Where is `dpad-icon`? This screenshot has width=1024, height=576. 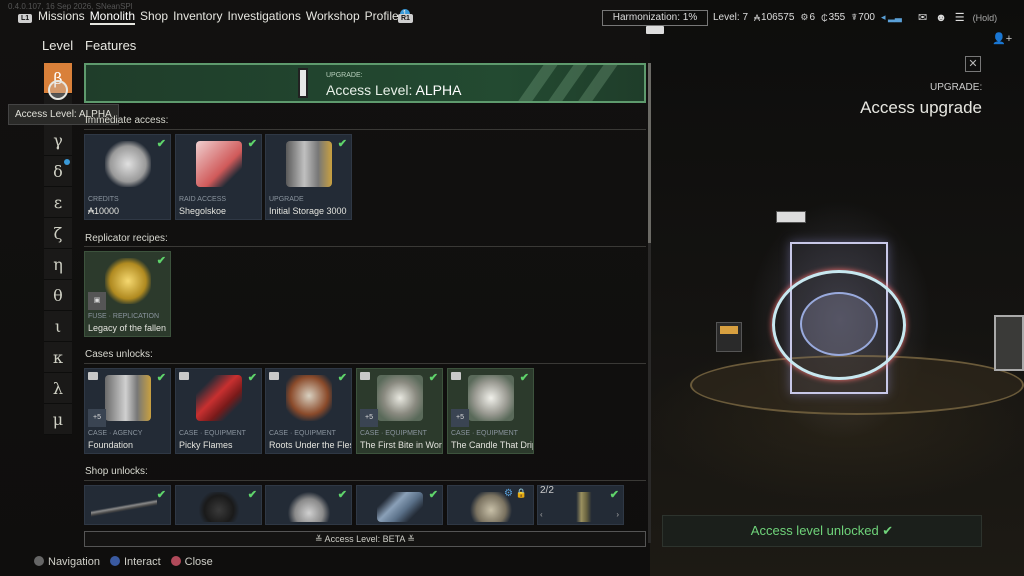 dpad-icon is located at coordinates (39, 561).